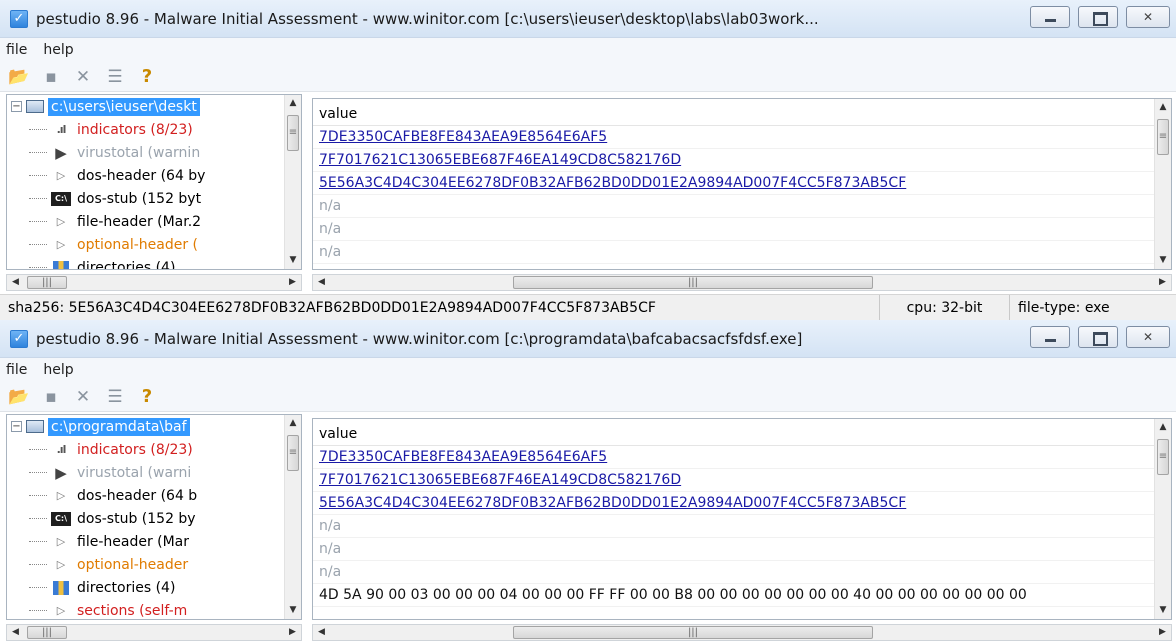  I want to click on tree-root-label: c:\programdata\baf, so click(119, 426).